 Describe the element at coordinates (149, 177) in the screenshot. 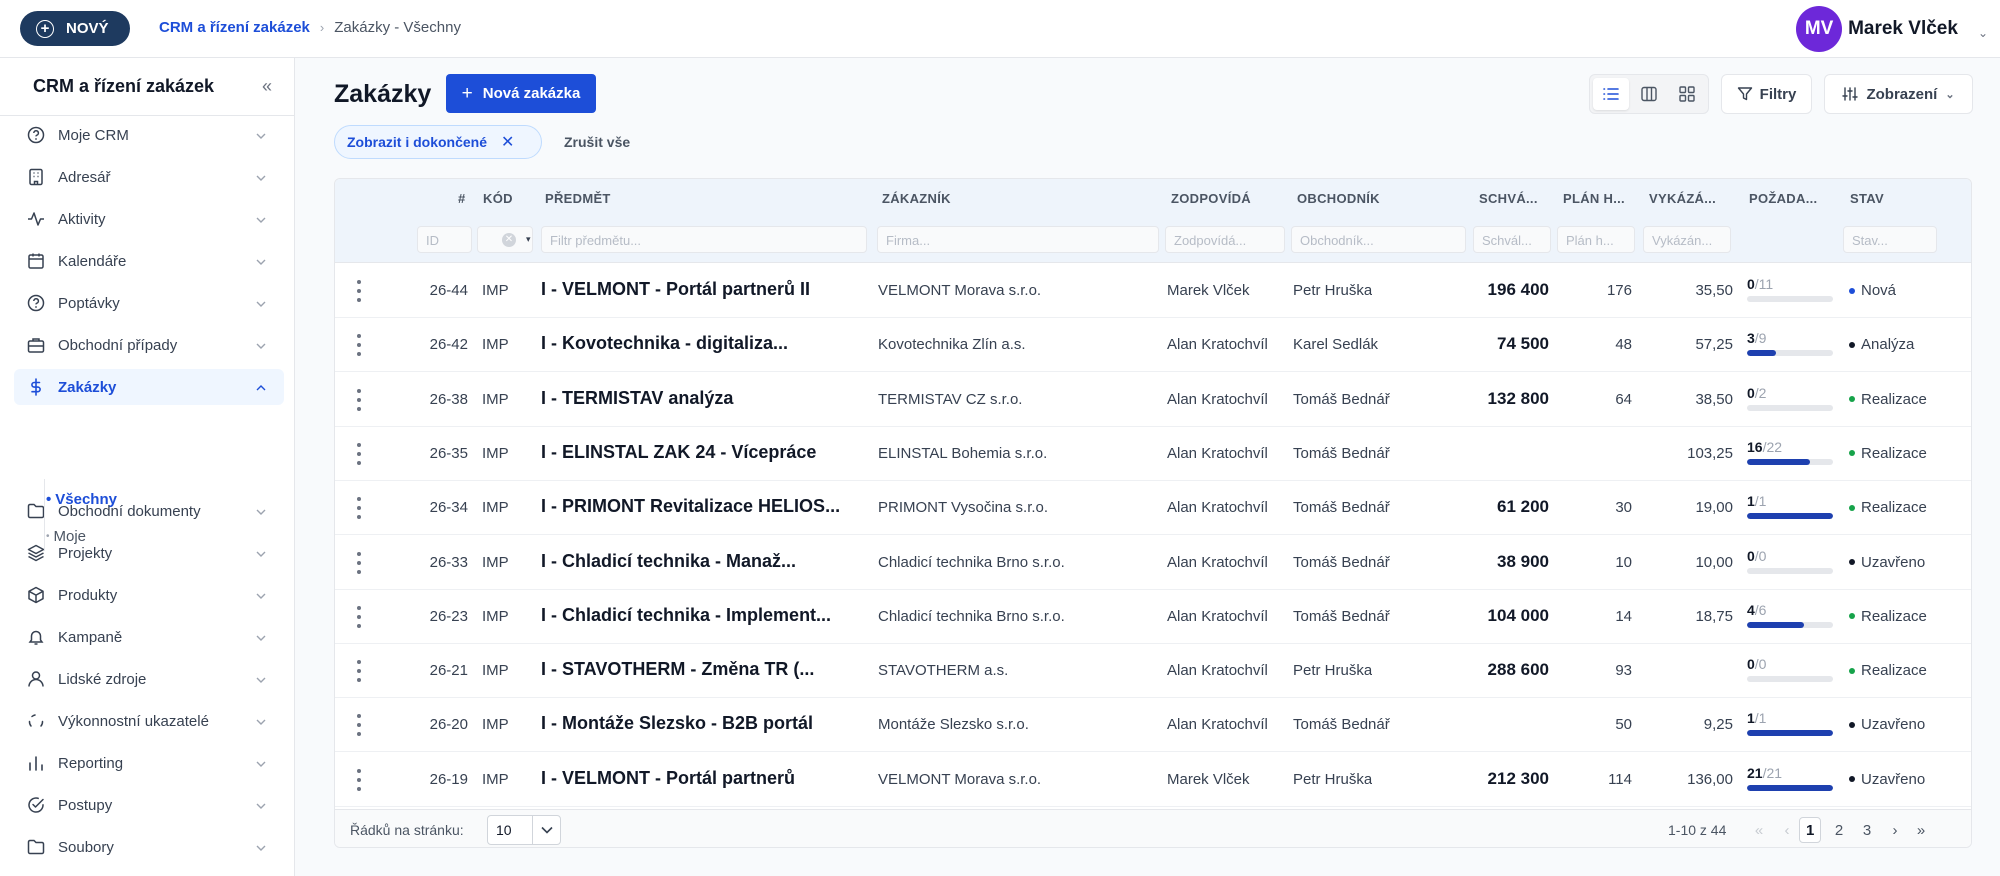

I see `sidebar-item-1: Adresář` at that location.